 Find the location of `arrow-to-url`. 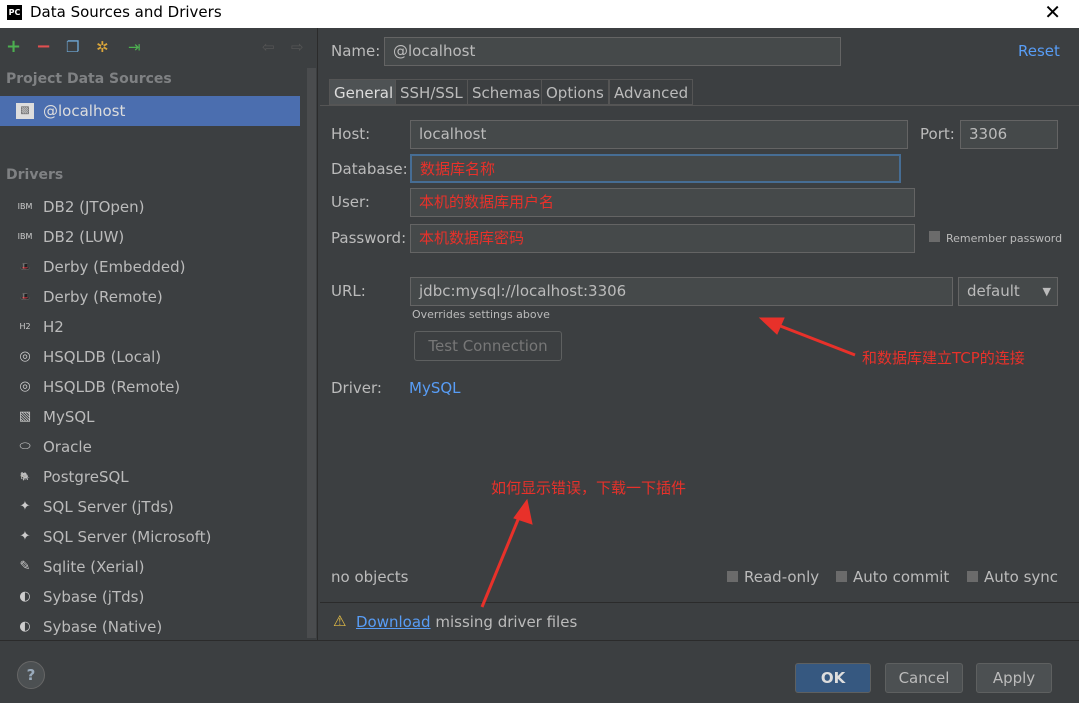

arrow-to-url is located at coordinates (807, 337).